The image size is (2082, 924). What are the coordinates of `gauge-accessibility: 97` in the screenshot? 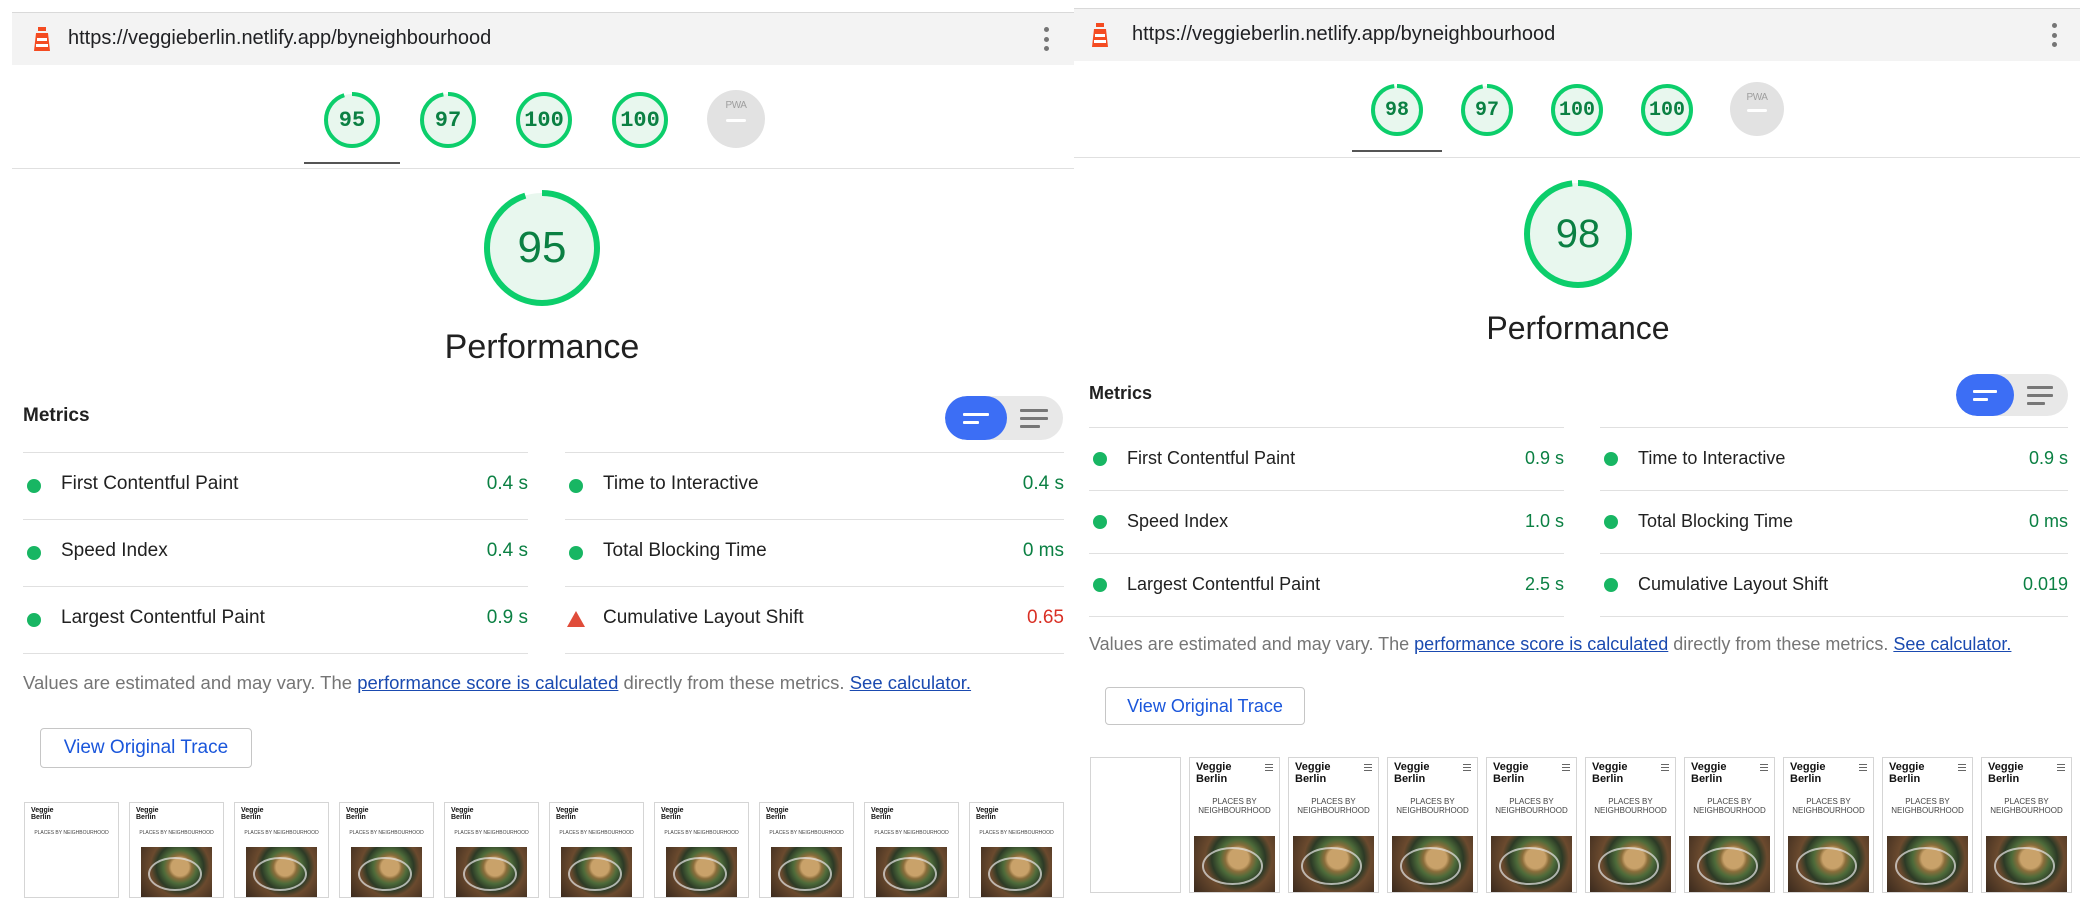 It's located at (448, 120).